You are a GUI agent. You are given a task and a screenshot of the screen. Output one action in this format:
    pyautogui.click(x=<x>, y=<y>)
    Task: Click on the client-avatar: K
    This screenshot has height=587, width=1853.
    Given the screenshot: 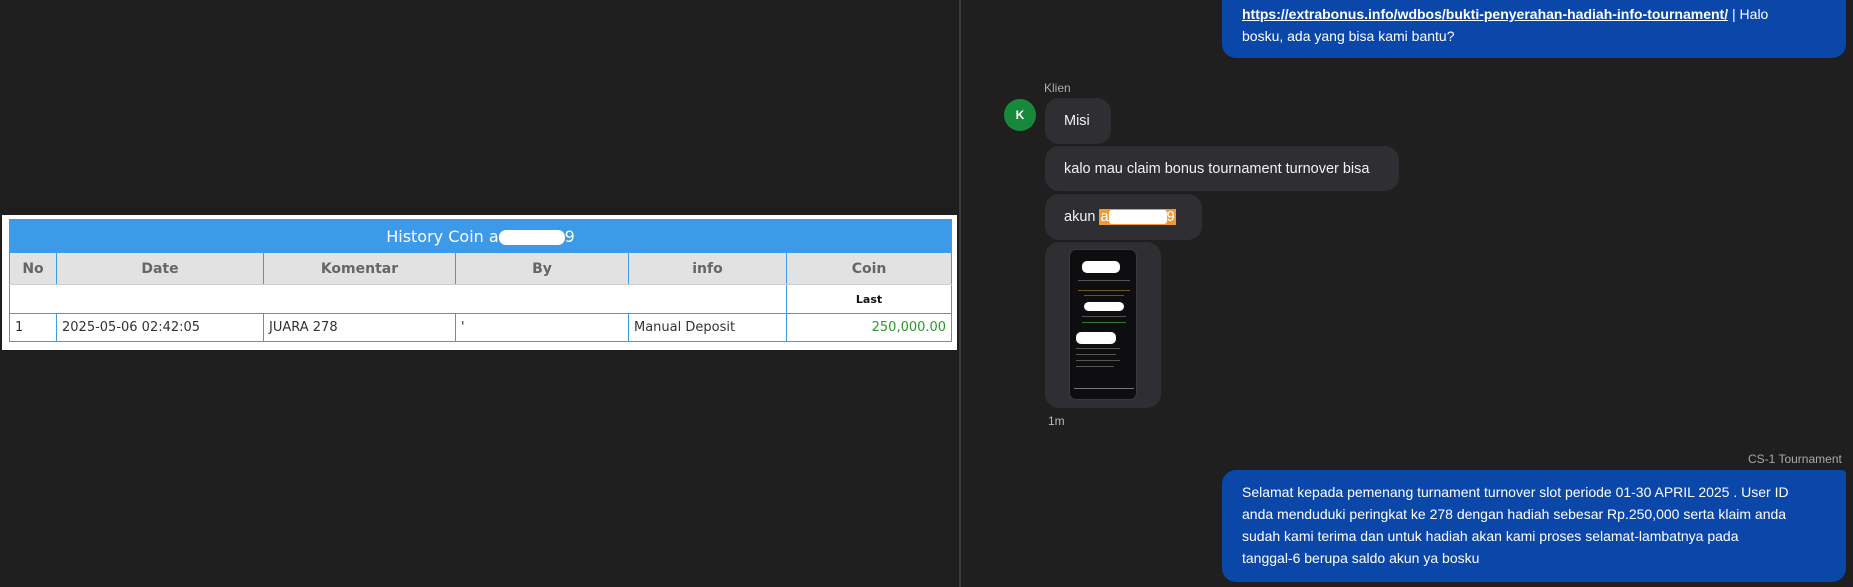 What is the action you would take?
    pyautogui.click(x=1020, y=115)
    